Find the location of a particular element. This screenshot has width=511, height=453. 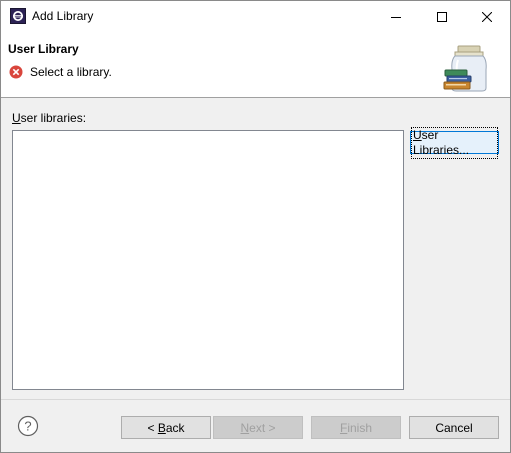

user-libraries-label: User libraries: is located at coordinates (49, 118).